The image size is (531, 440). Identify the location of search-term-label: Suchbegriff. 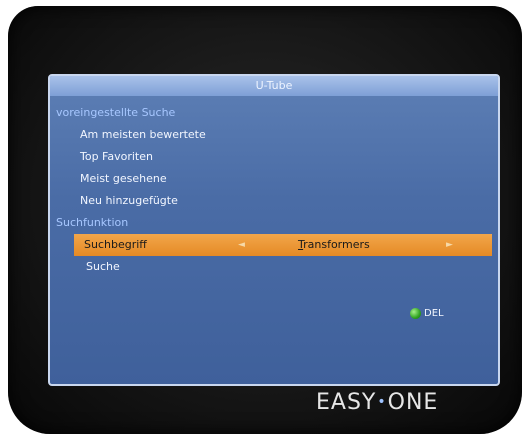
(115, 244).